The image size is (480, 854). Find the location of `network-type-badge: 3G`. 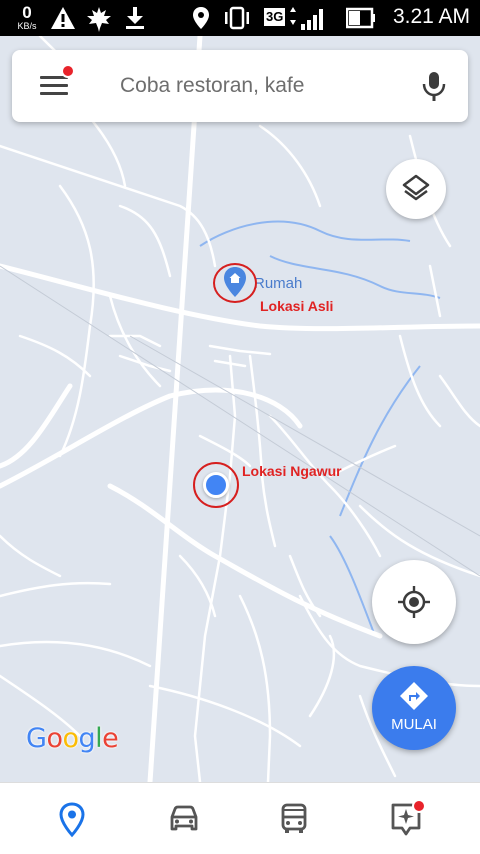

network-type-badge: 3G is located at coordinates (275, 17).